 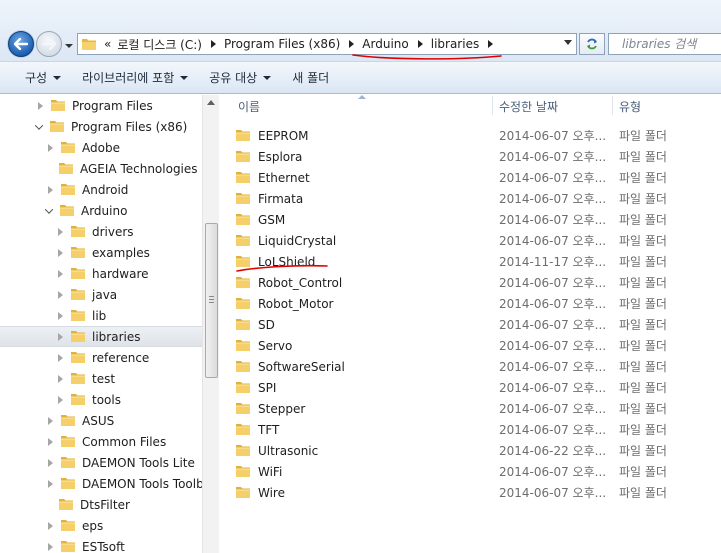 What do you see at coordinates (310, 78) in the screenshot?
I see `new-folder-button: 새 폴더` at bounding box center [310, 78].